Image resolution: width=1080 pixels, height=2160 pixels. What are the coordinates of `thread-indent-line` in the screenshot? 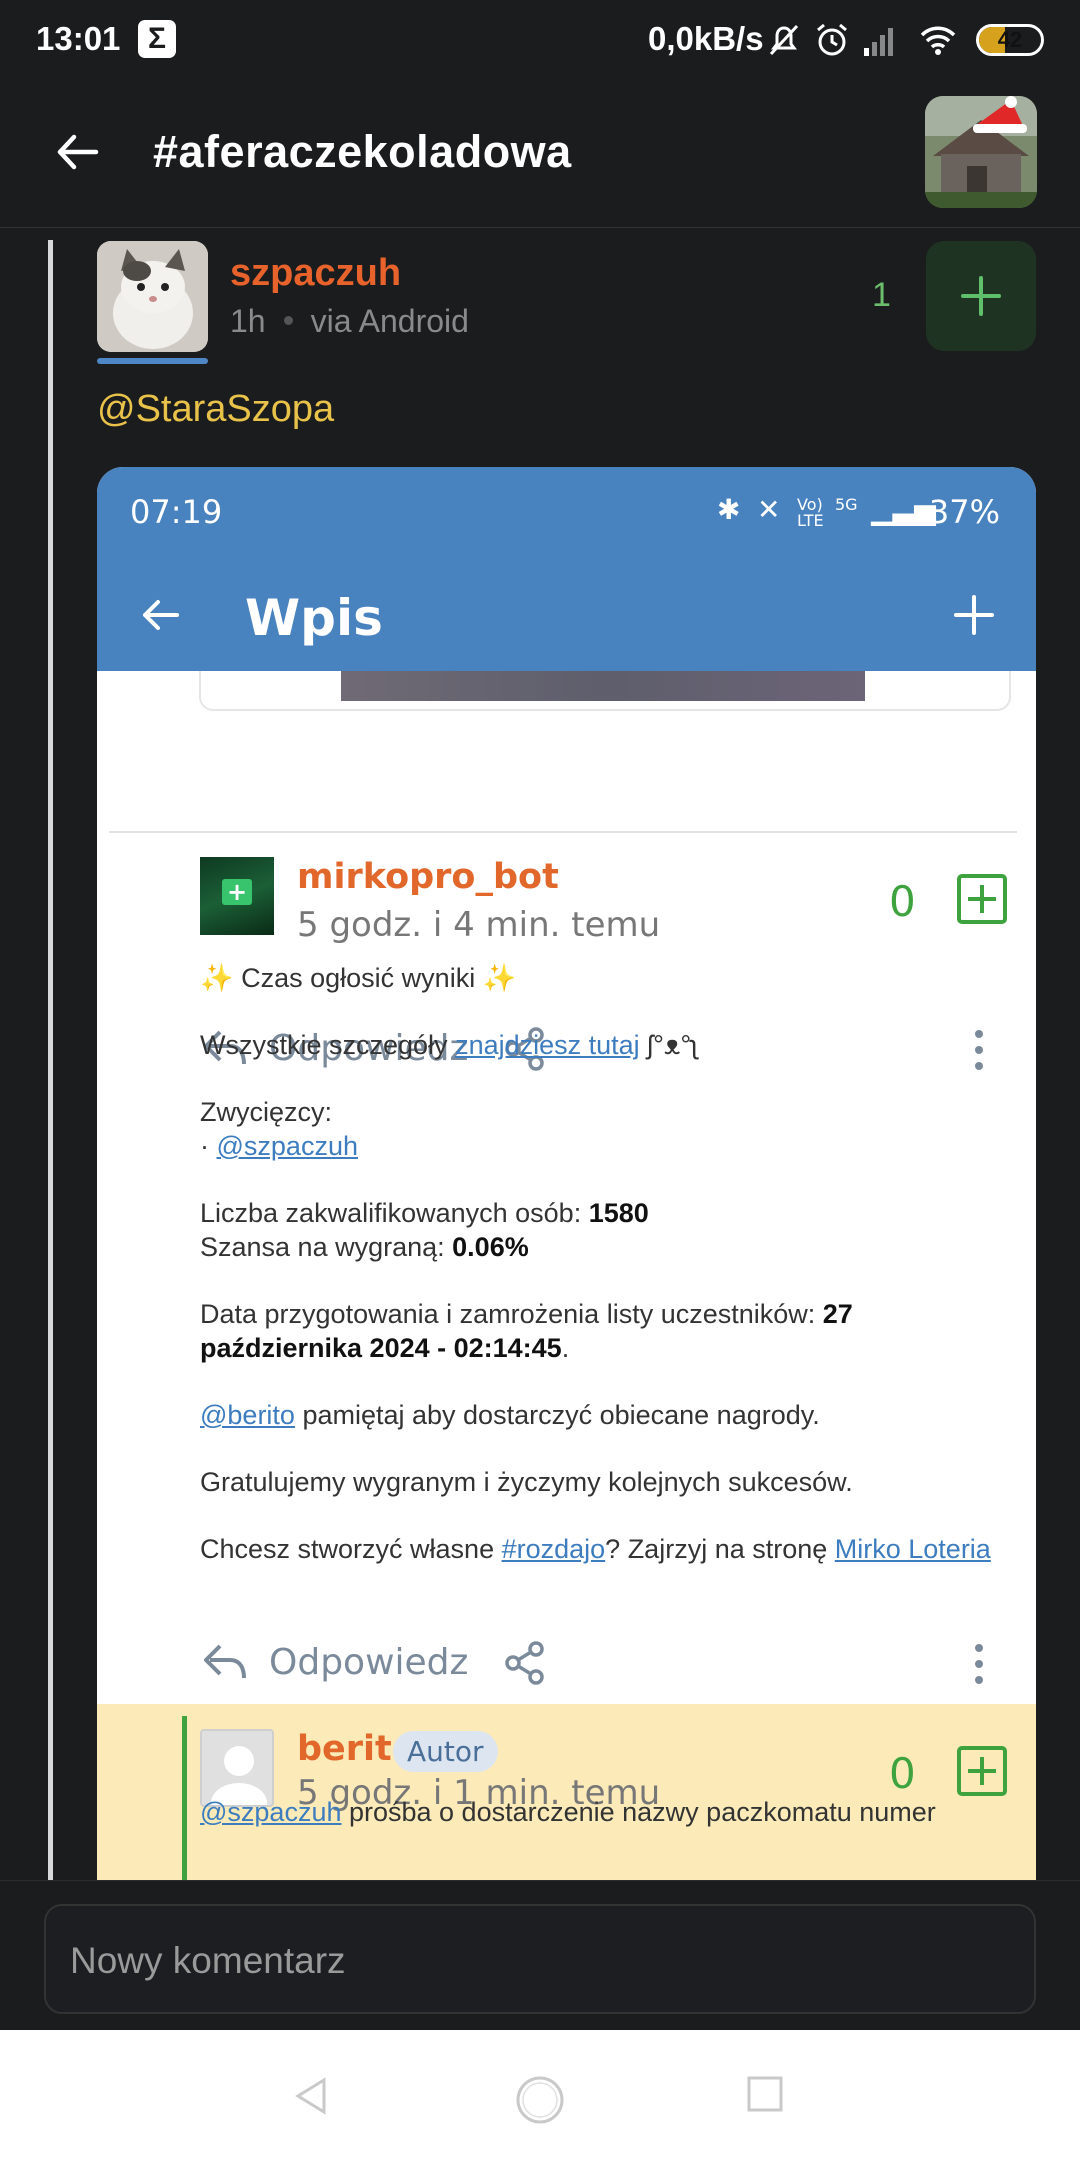 It's located at (50, 1060).